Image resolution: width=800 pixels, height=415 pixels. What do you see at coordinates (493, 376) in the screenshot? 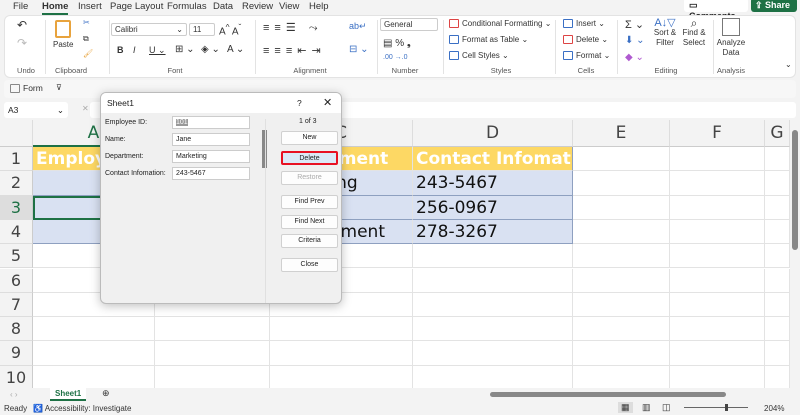
I see `cell-d10` at bounding box center [493, 376].